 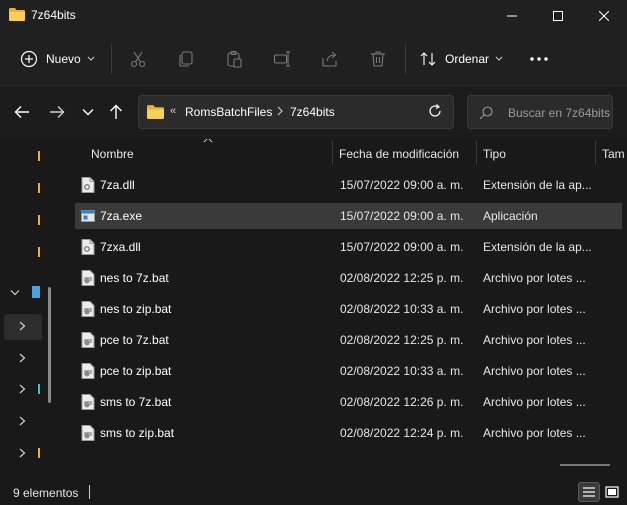 What do you see at coordinates (121, 216) in the screenshot?
I see `file-name: 7za.exe` at bounding box center [121, 216].